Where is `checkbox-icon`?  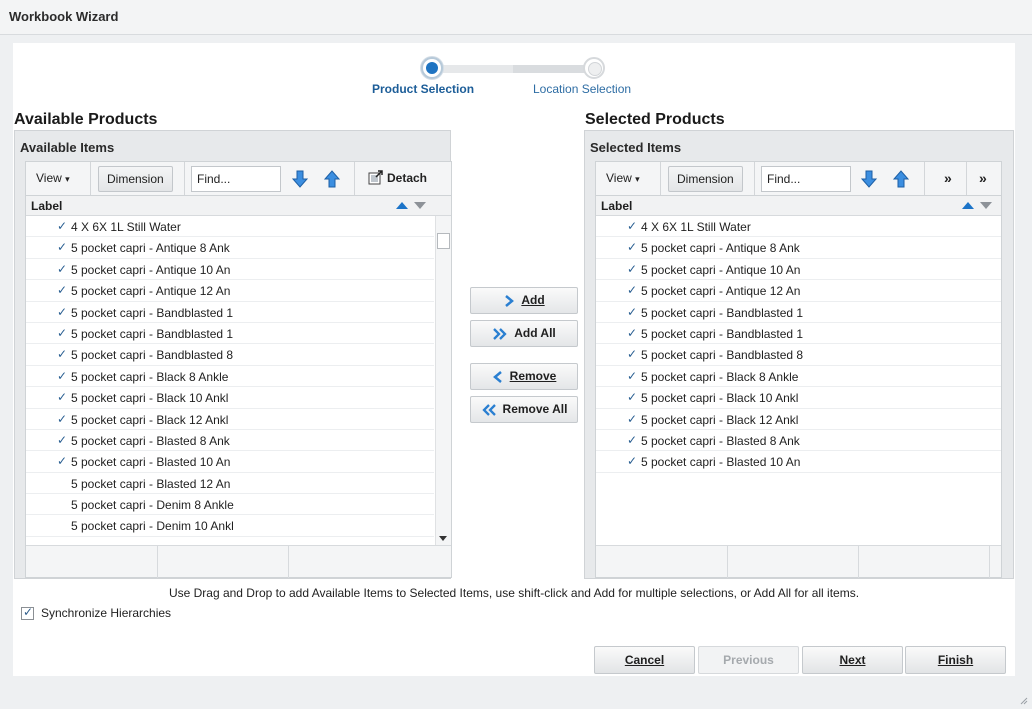
checkbox-icon is located at coordinates (27, 612).